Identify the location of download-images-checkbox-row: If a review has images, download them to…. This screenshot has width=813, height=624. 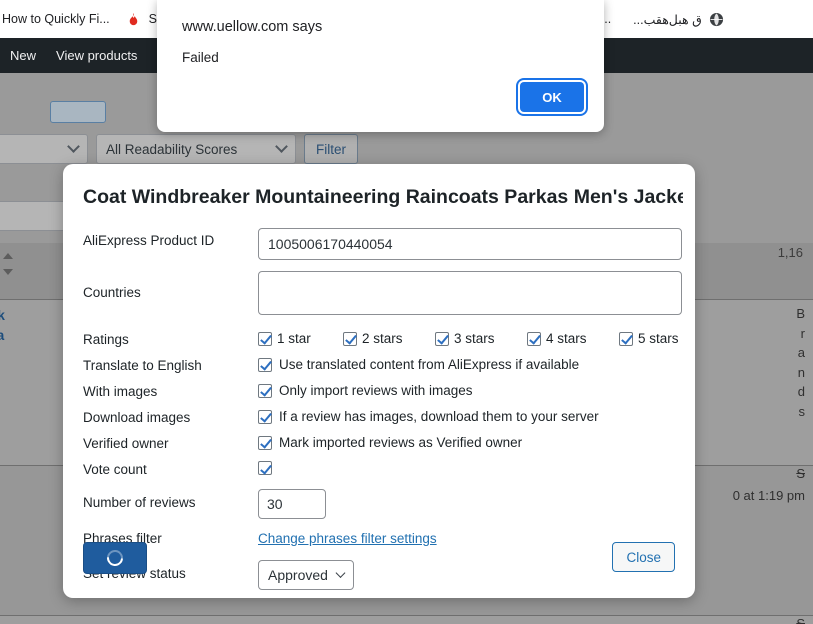
(470, 416).